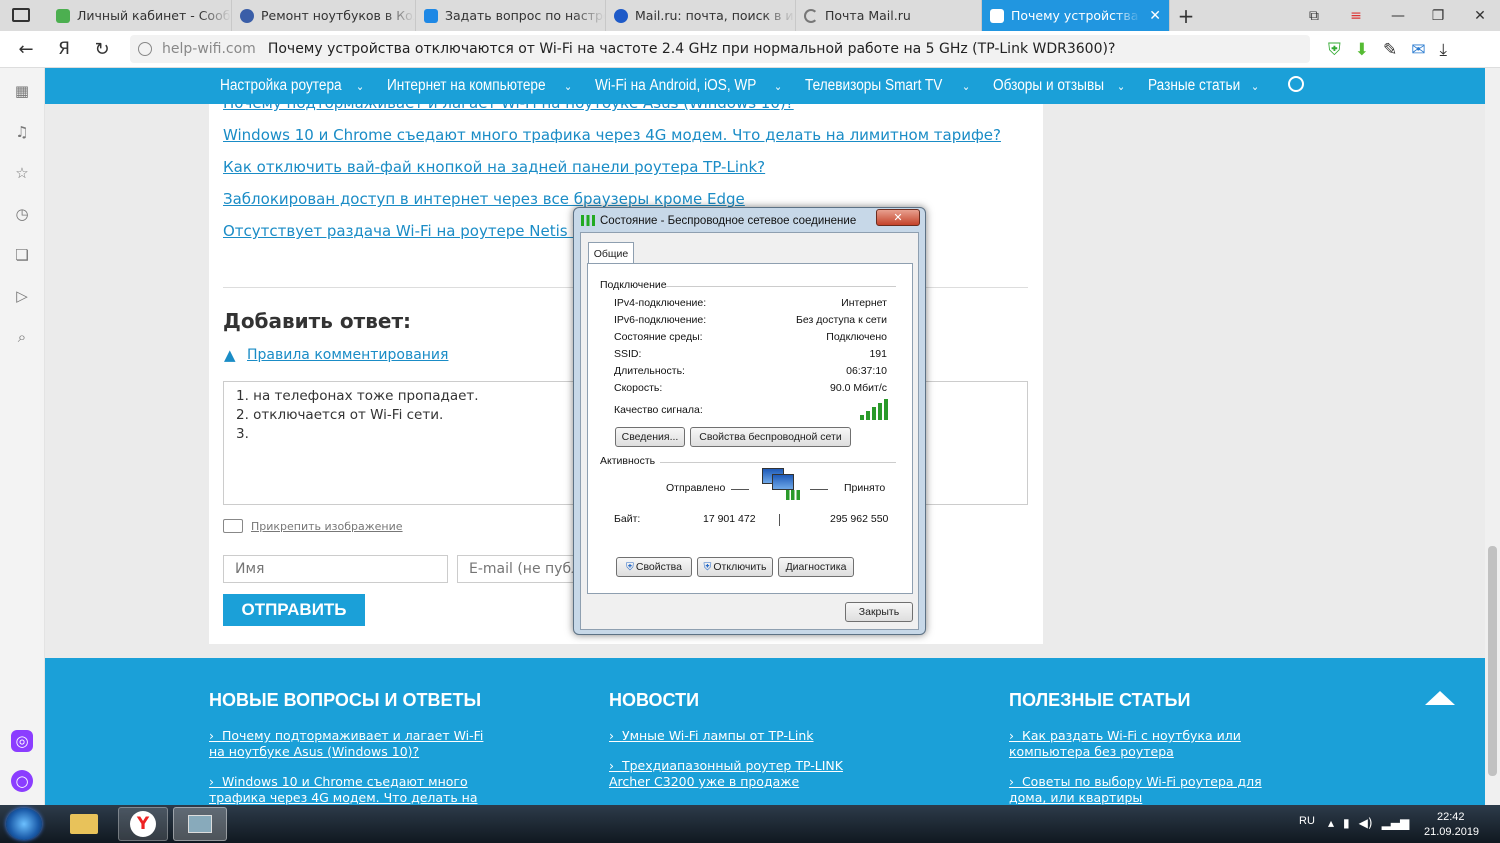  What do you see at coordinates (22, 214) in the screenshot?
I see `history-icon: ◷` at bounding box center [22, 214].